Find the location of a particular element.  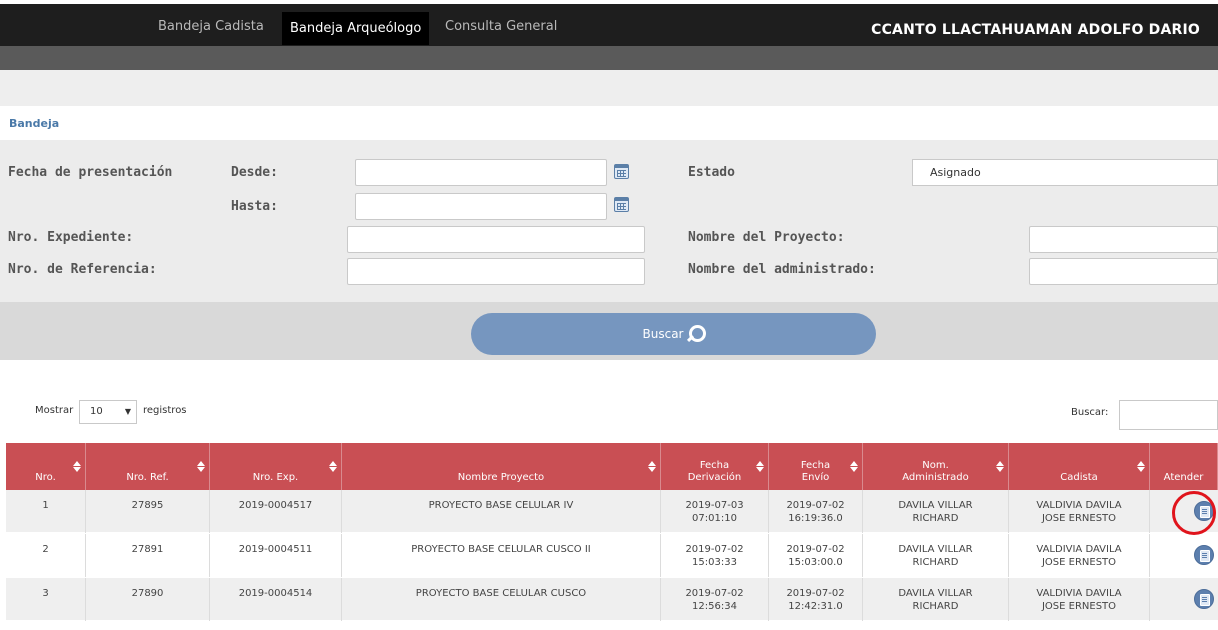

nav-bandeja-cadista: Bandeja Cadista is located at coordinates (211, 26).